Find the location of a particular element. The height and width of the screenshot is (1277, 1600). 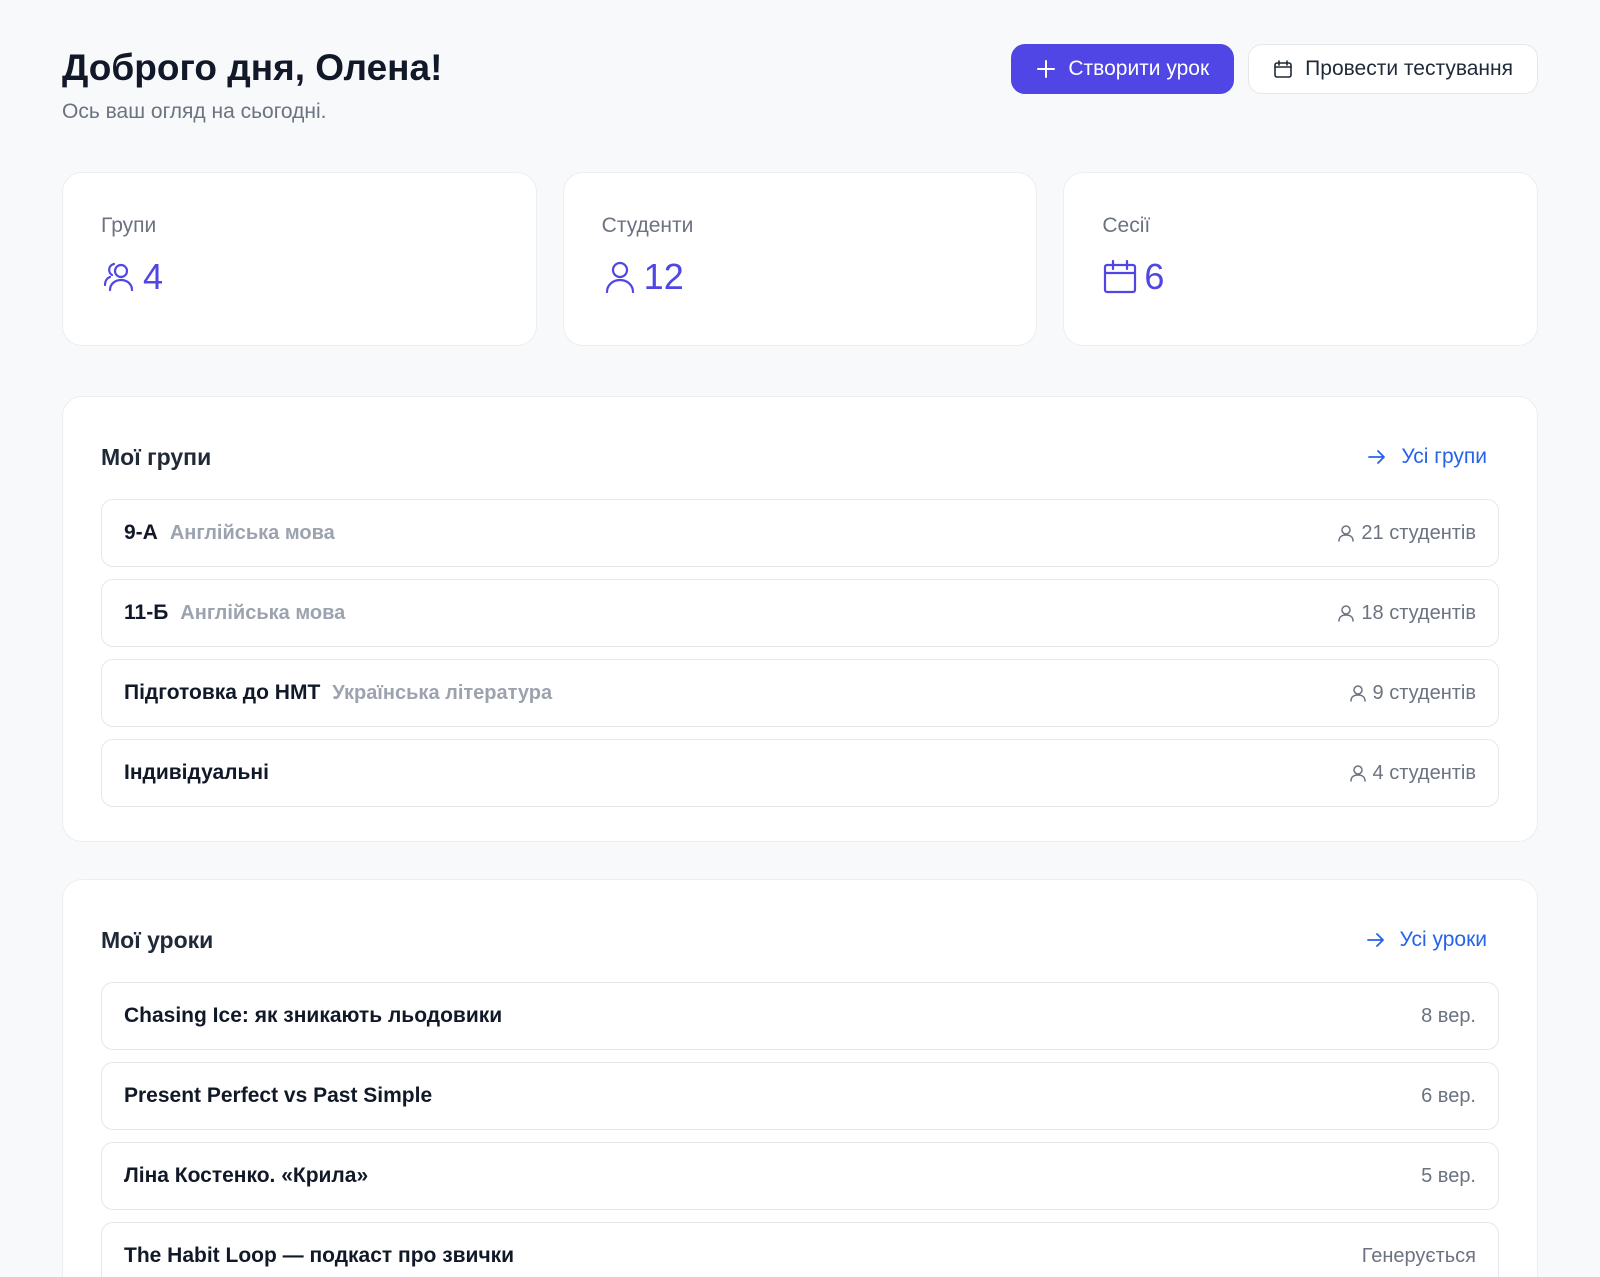

lesson-name: The Habit Loop — подкаст про звички is located at coordinates (319, 1255).